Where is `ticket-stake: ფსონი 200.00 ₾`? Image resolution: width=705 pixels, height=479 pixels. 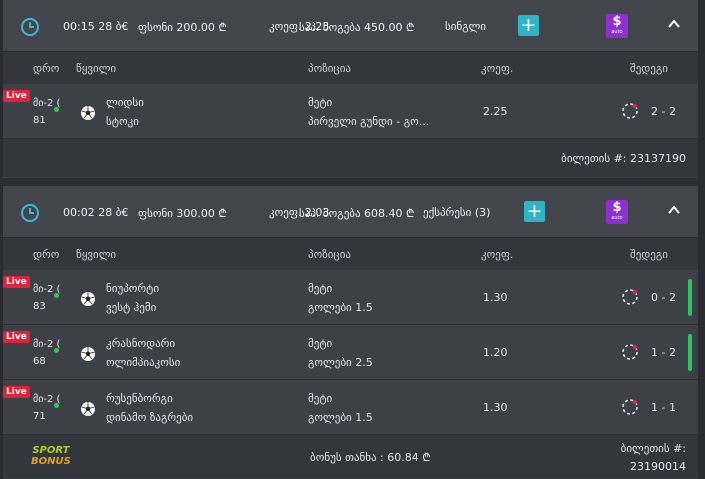 ticket-stake: ფსონი 200.00 ₾ is located at coordinates (182, 27).